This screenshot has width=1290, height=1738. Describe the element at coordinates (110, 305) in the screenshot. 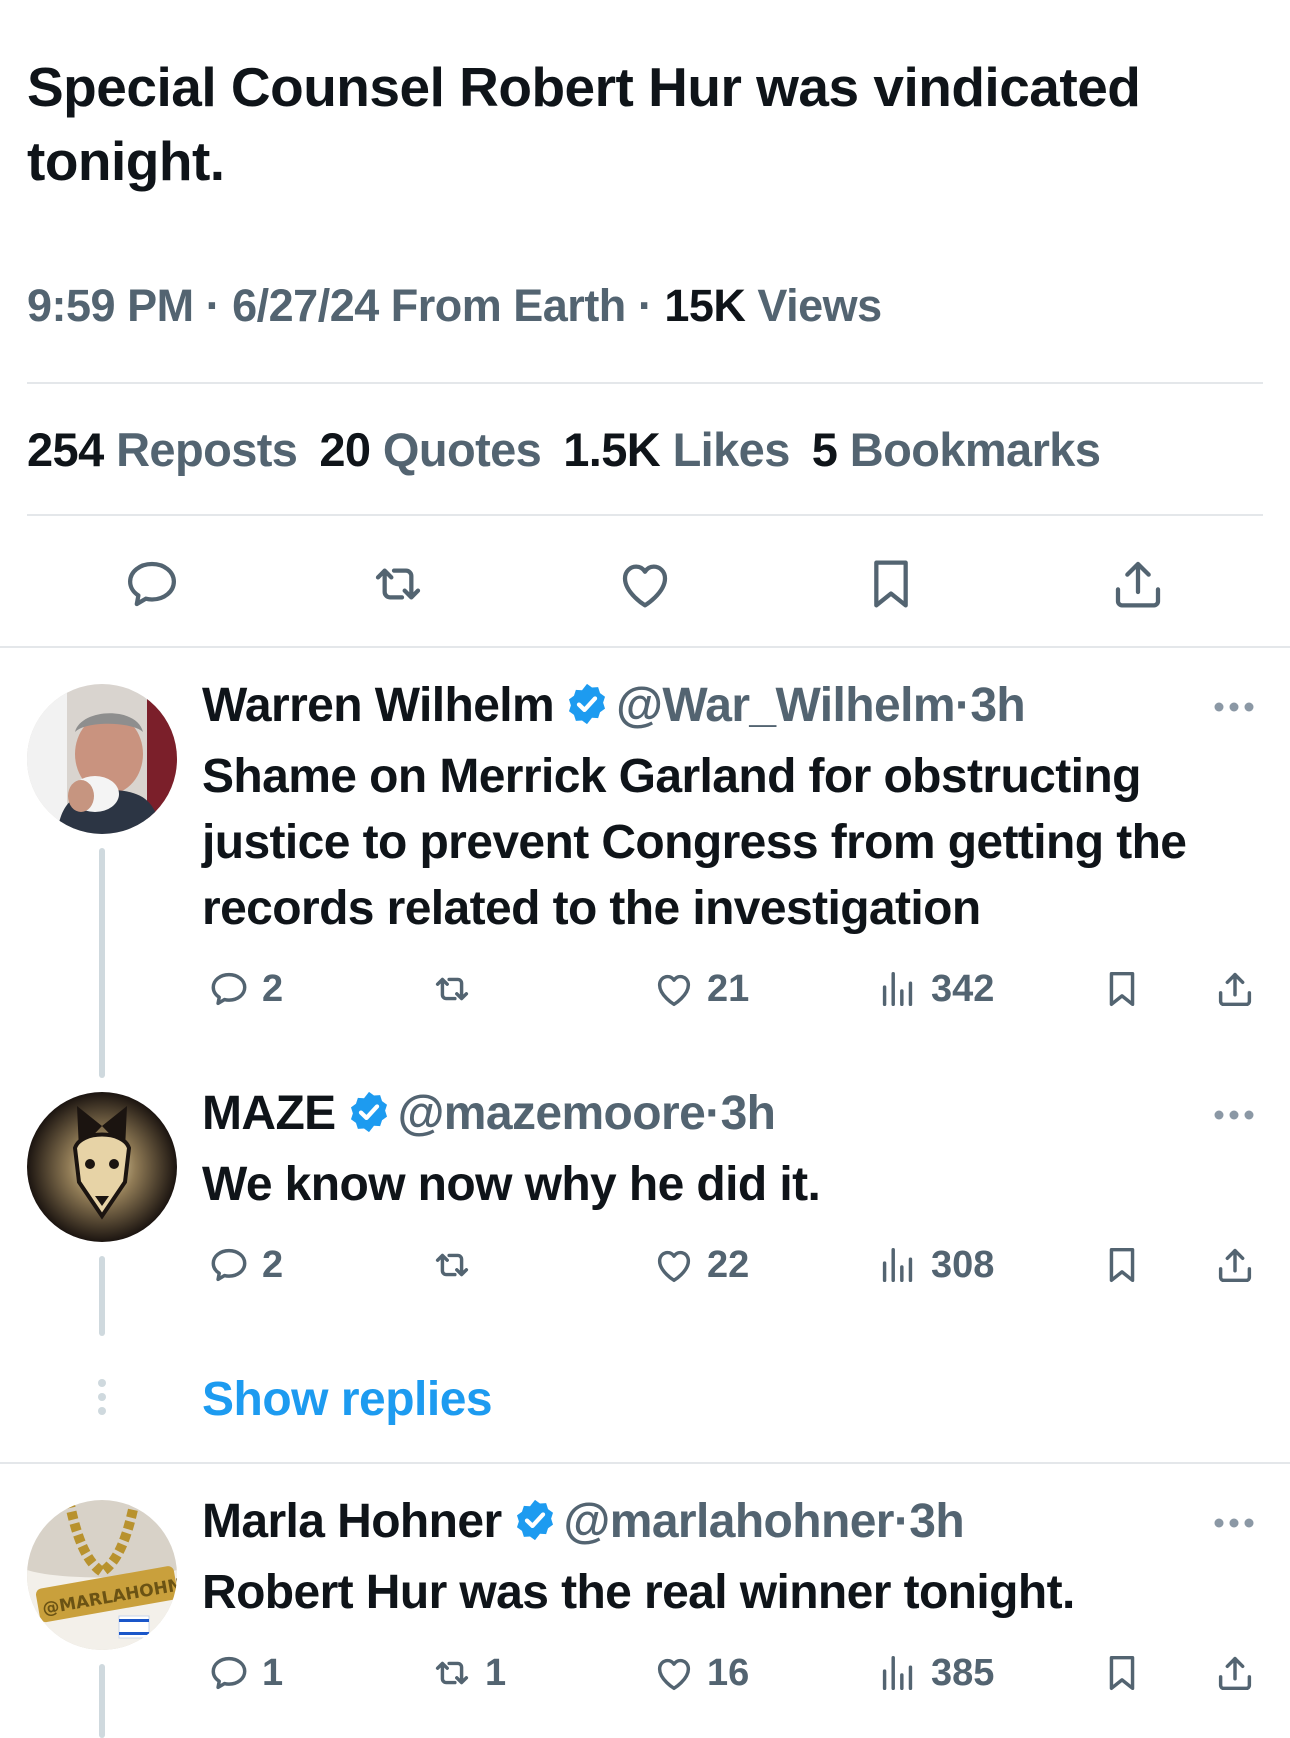

I see `tweet-time: 9:59 PM` at that location.